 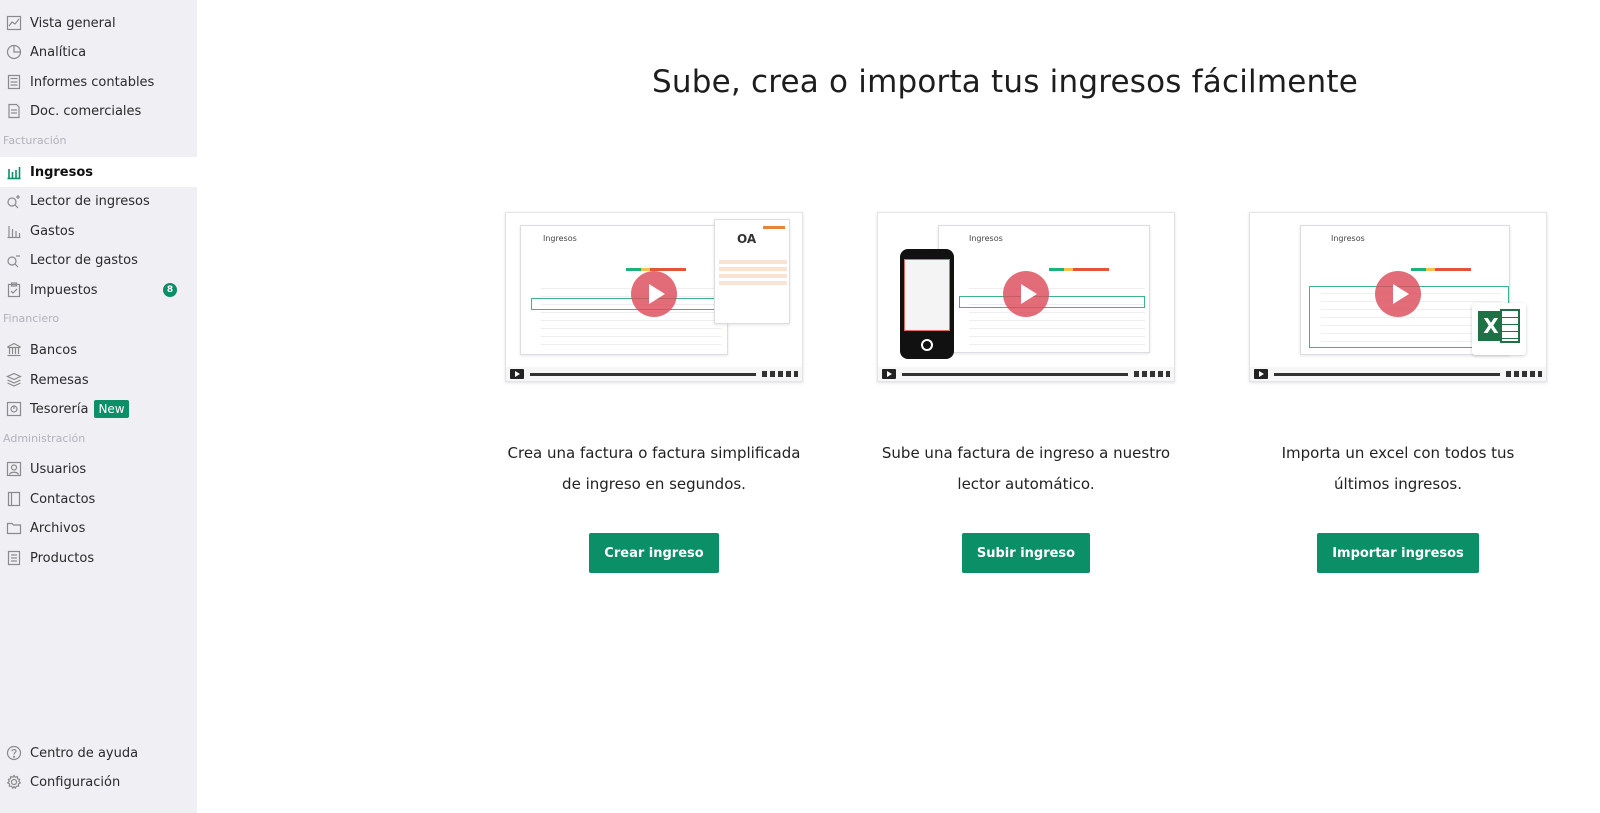 What do you see at coordinates (98, 172) in the screenshot?
I see `sidebar-item-ingresos: Ingresos` at bounding box center [98, 172].